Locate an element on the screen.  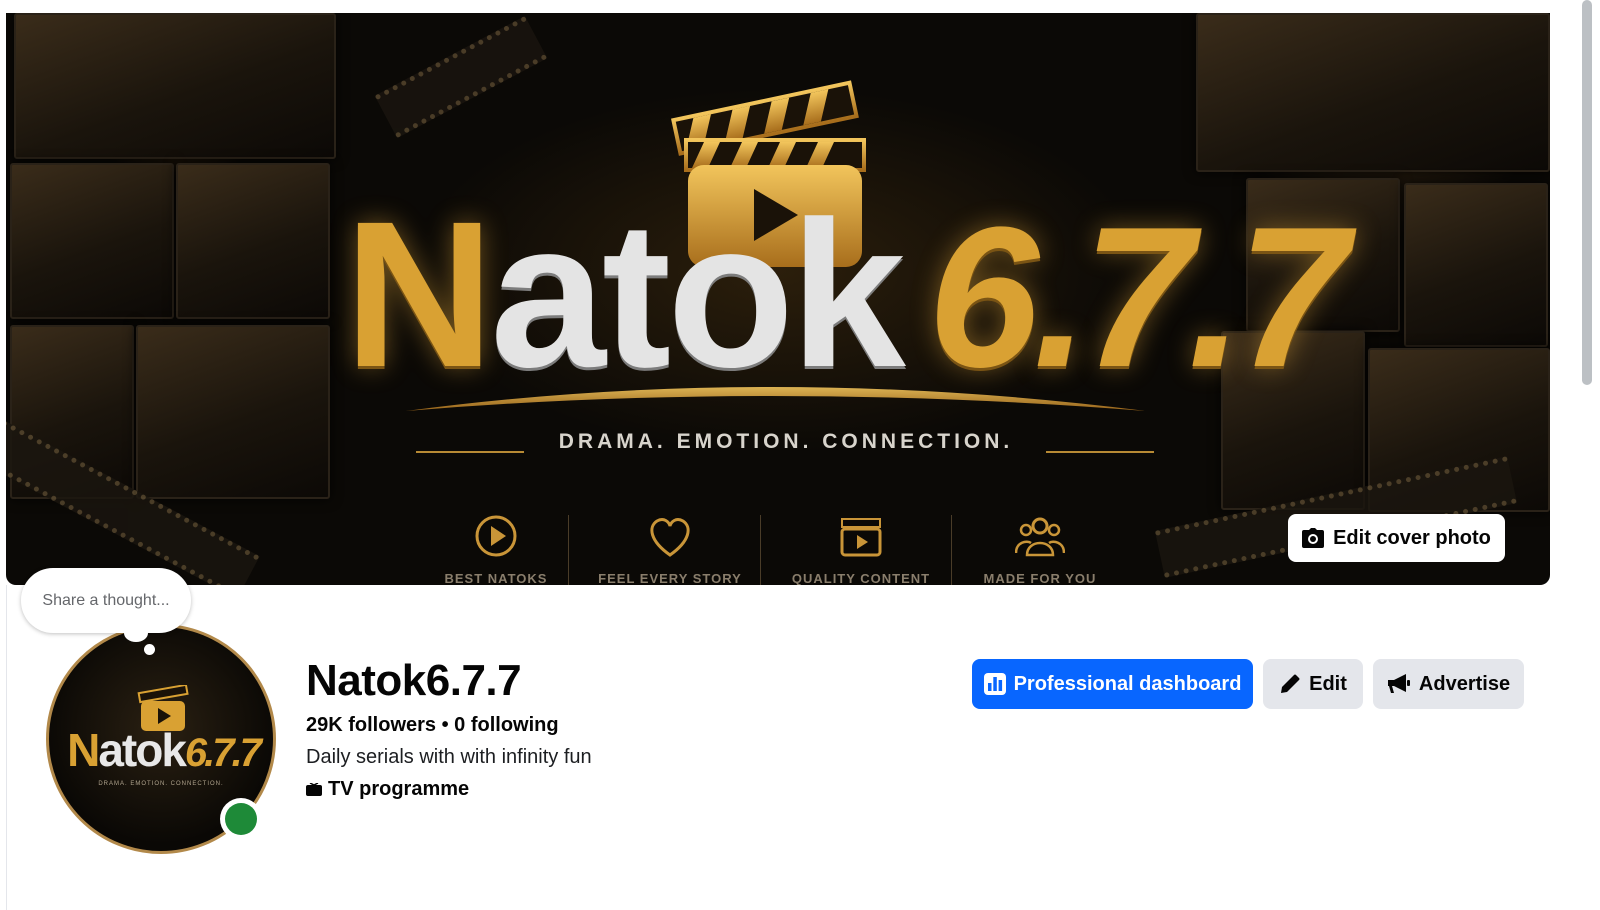
online-status-indicator is located at coordinates (241, 819).